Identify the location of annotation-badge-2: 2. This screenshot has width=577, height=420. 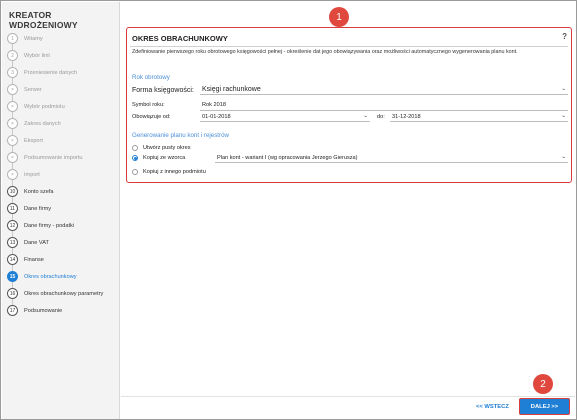
(543, 384).